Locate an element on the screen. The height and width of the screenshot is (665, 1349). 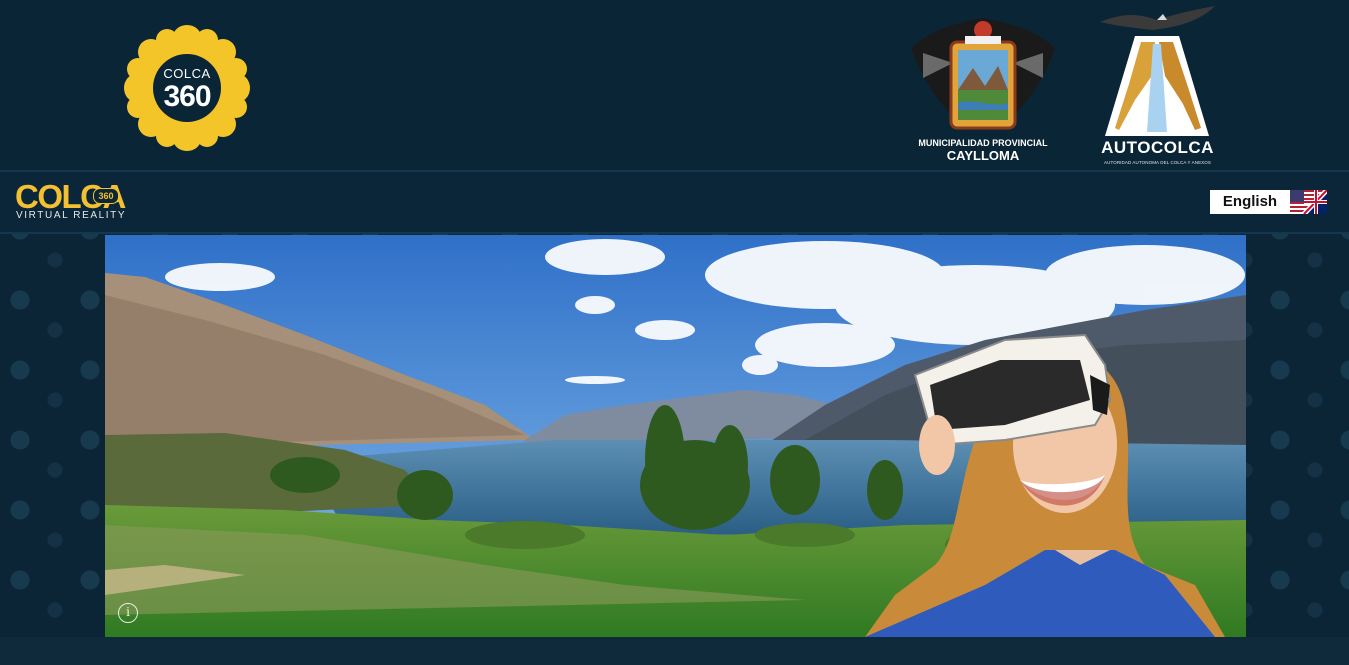
autocolca-subtitle: AUTORIDAD AUTONOMA DEL COLCA Y ANEXOS is located at coordinates (1157, 162).